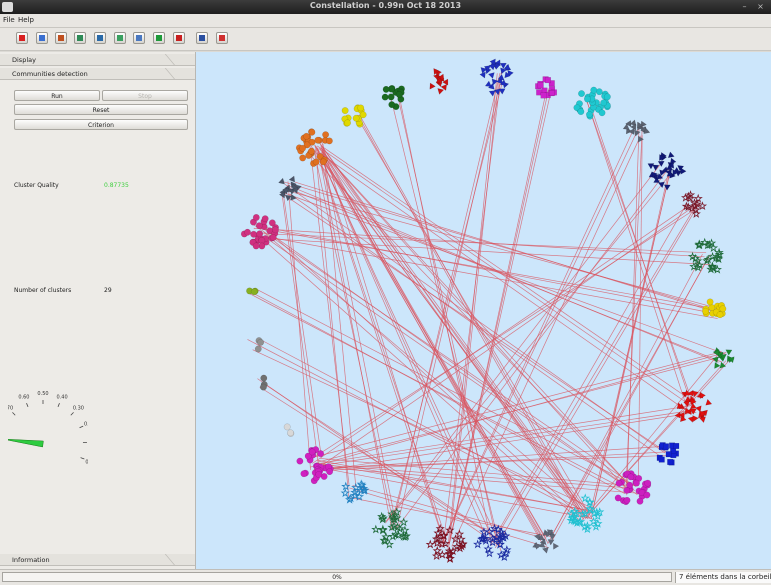  I want to click on screen-button, so click(202, 38).